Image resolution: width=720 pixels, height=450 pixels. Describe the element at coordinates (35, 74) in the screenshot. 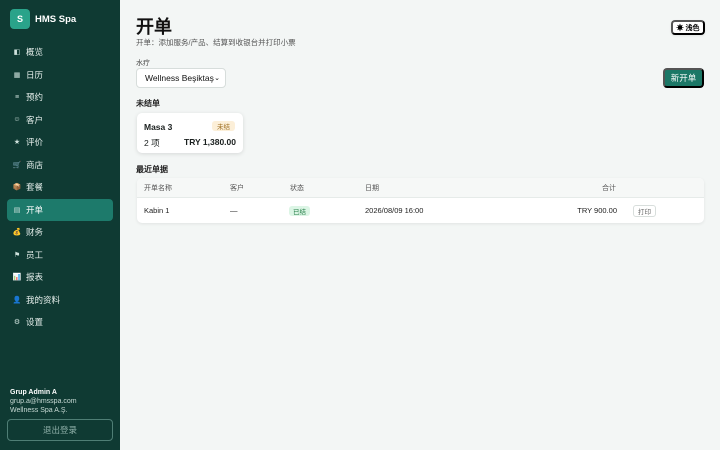

I see `sidebar-item-label: 日历` at that location.